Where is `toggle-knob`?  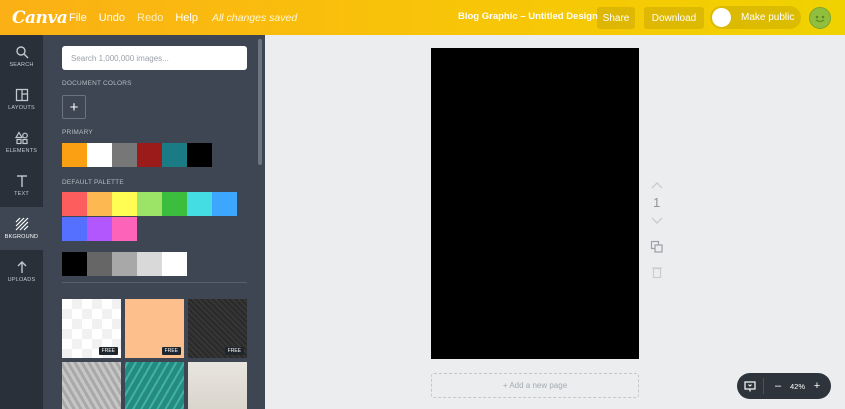 toggle-knob is located at coordinates (721, 17).